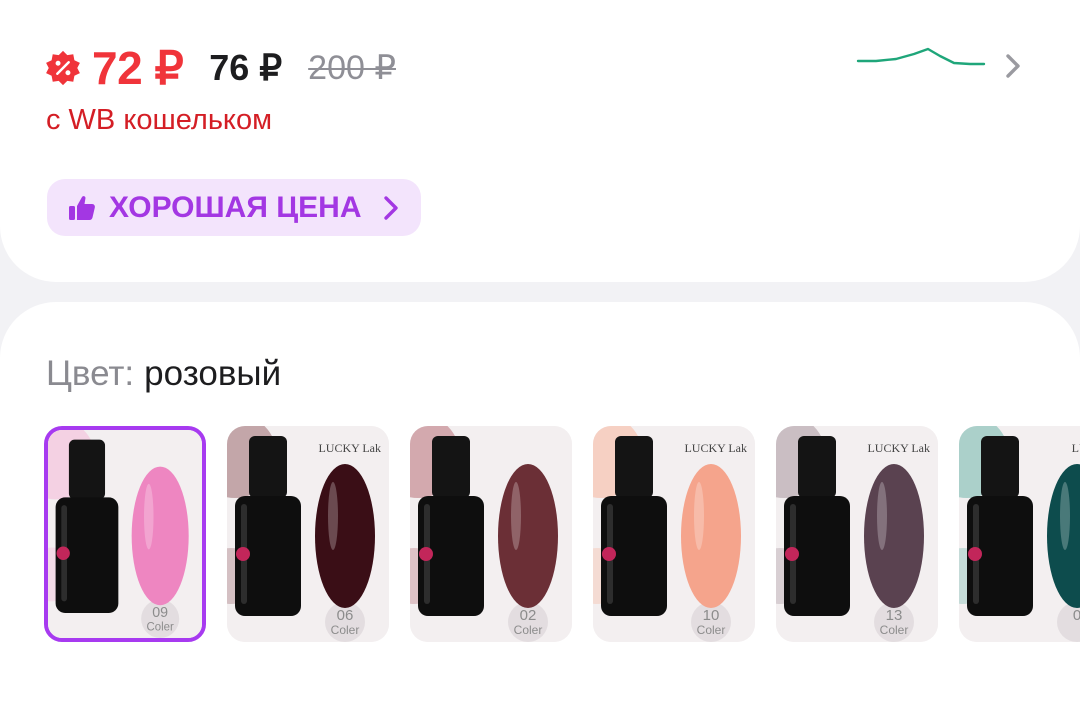 This screenshot has width=1080, height=702. What do you see at coordinates (308, 534) in the screenshot?
I see `color-swatch-06: LUCKY Lak 06 Coler` at bounding box center [308, 534].